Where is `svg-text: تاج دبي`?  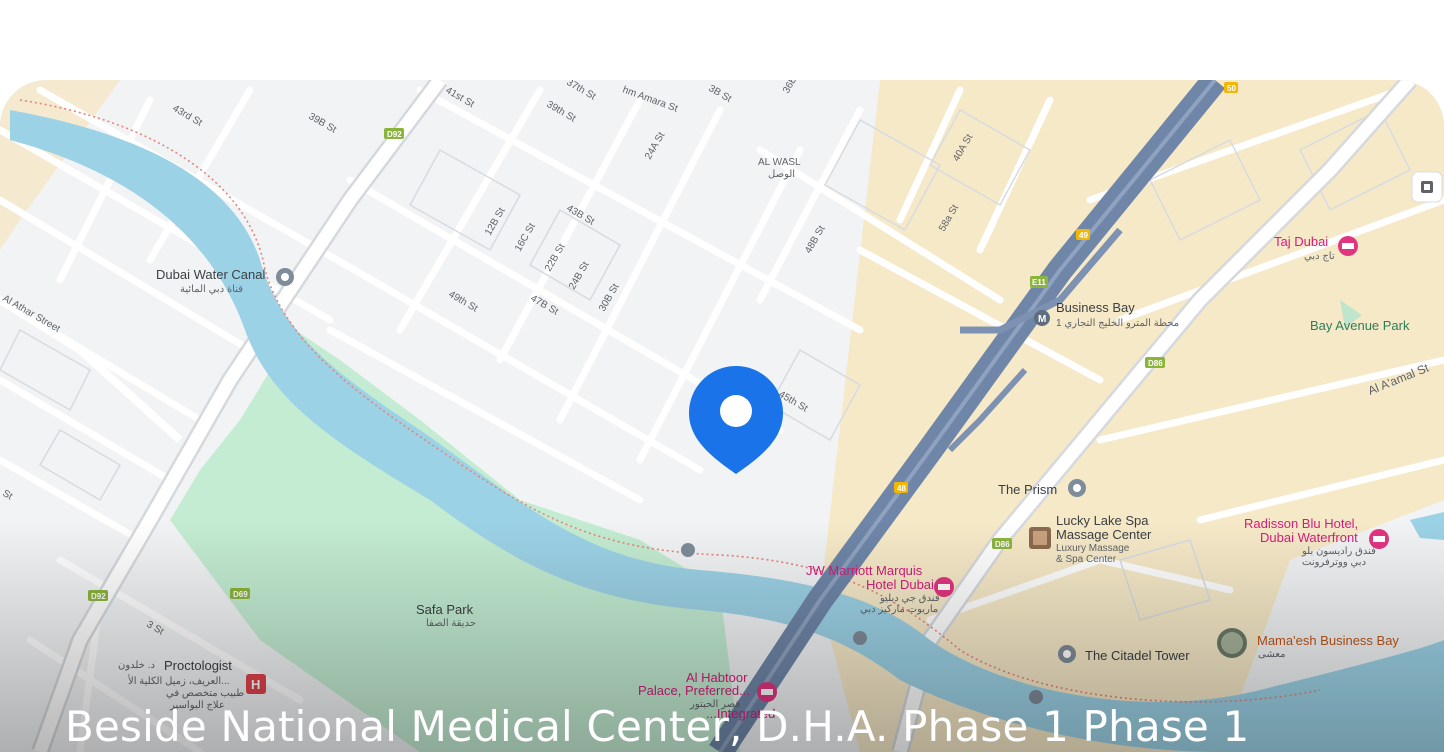 svg-text: تاج دبي is located at coordinates (1319, 256).